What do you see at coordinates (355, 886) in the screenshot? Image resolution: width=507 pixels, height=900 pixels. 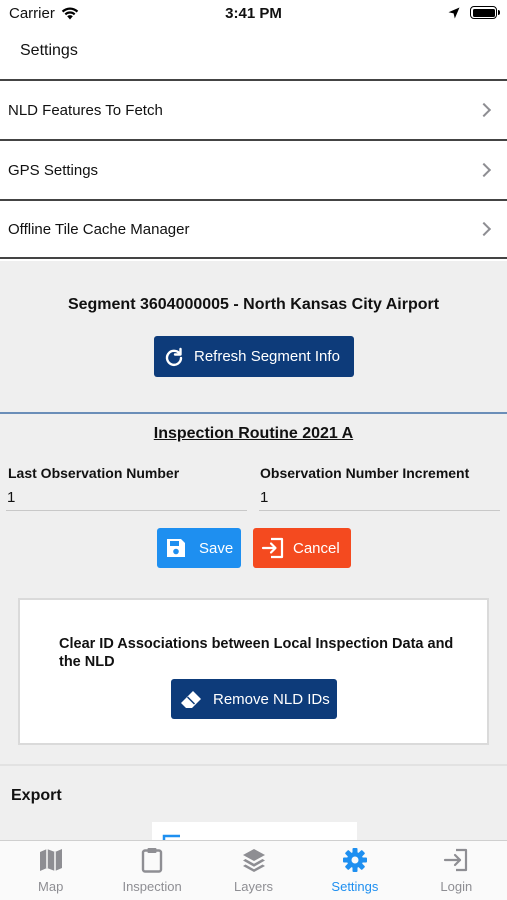 I see `tab-label: Settings` at bounding box center [355, 886].